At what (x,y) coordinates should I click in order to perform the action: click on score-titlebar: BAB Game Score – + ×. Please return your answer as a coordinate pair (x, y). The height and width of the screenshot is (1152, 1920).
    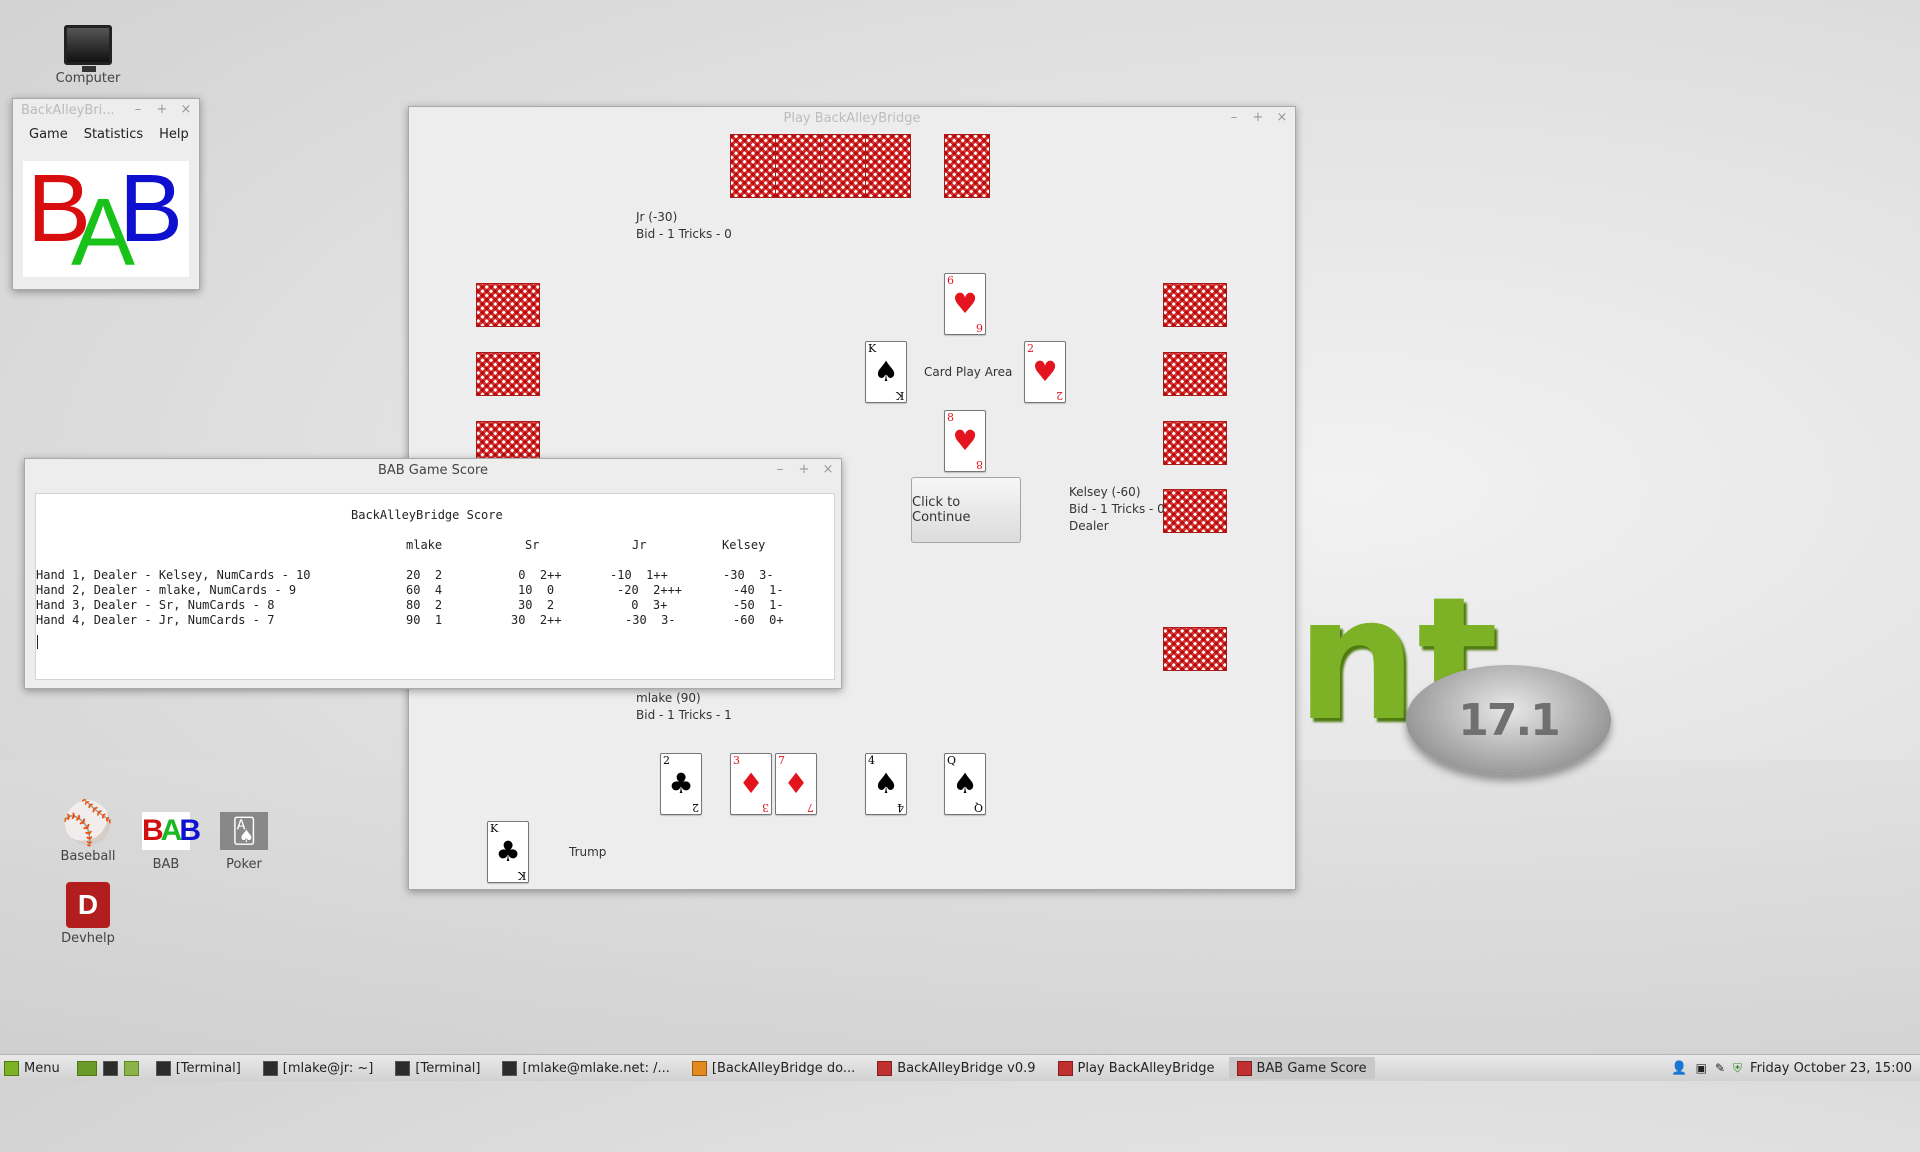
    Looking at the image, I should click on (433, 470).